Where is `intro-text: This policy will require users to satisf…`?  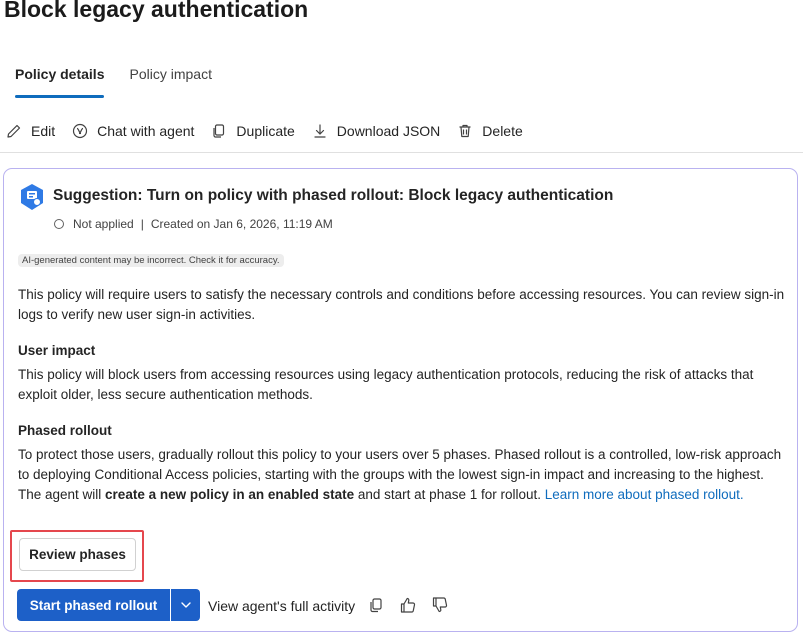
intro-text: This policy will require users to satisf… is located at coordinates (401, 304).